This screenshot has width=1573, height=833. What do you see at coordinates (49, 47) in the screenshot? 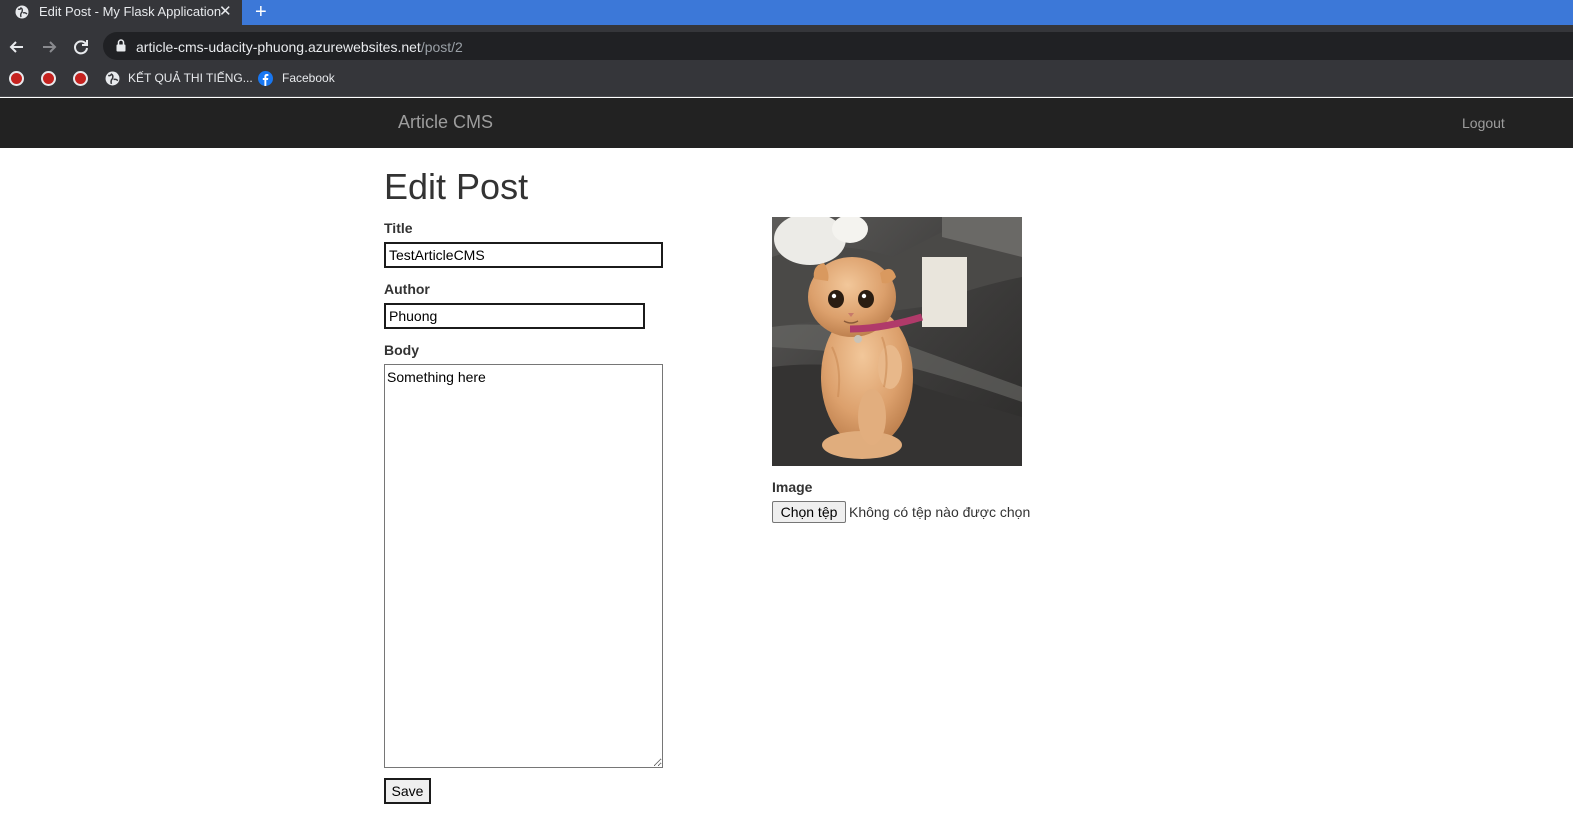
I see `forward-arrow-icon` at bounding box center [49, 47].